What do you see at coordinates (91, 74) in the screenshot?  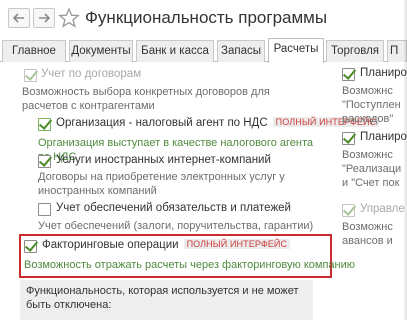 I see `contracts-label: Учет по договорам` at bounding box center [91, 74].